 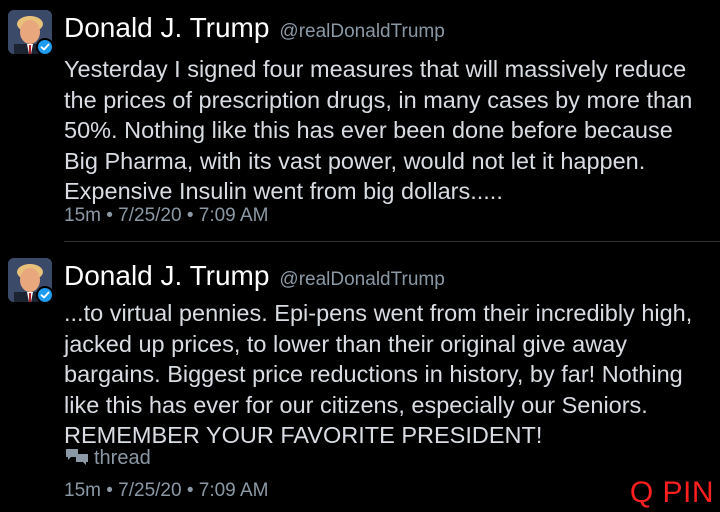 I want to click on thread-link: thread, so click(x=107, y=458).